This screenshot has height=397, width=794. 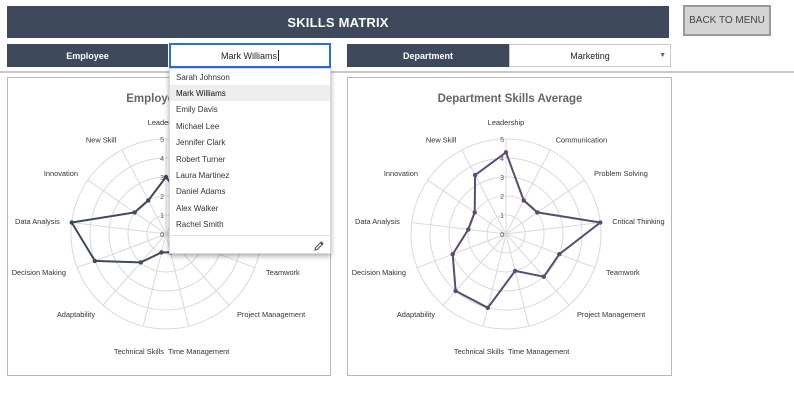 I want to click on department-tick-label: 2, so click(x=502, y=197).